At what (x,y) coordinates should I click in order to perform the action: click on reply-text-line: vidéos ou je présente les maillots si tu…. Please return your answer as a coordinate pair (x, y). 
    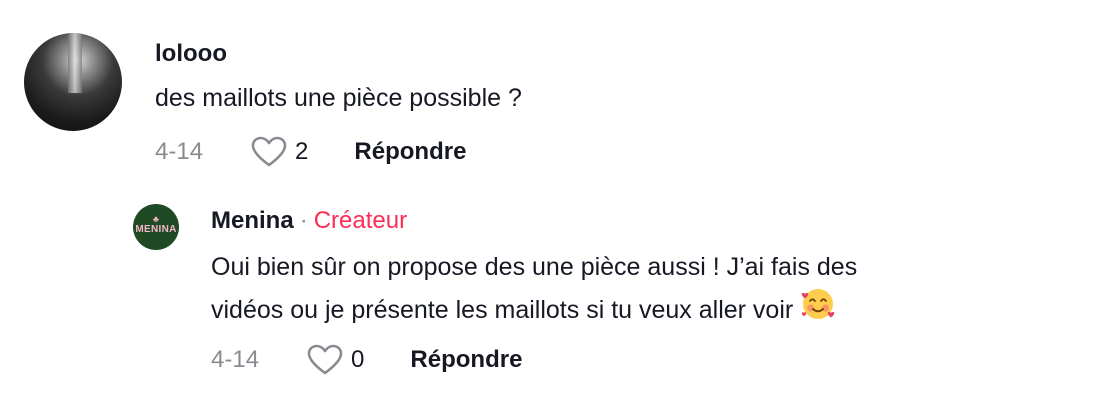
    Looking at the image, I should click on (534, 309).